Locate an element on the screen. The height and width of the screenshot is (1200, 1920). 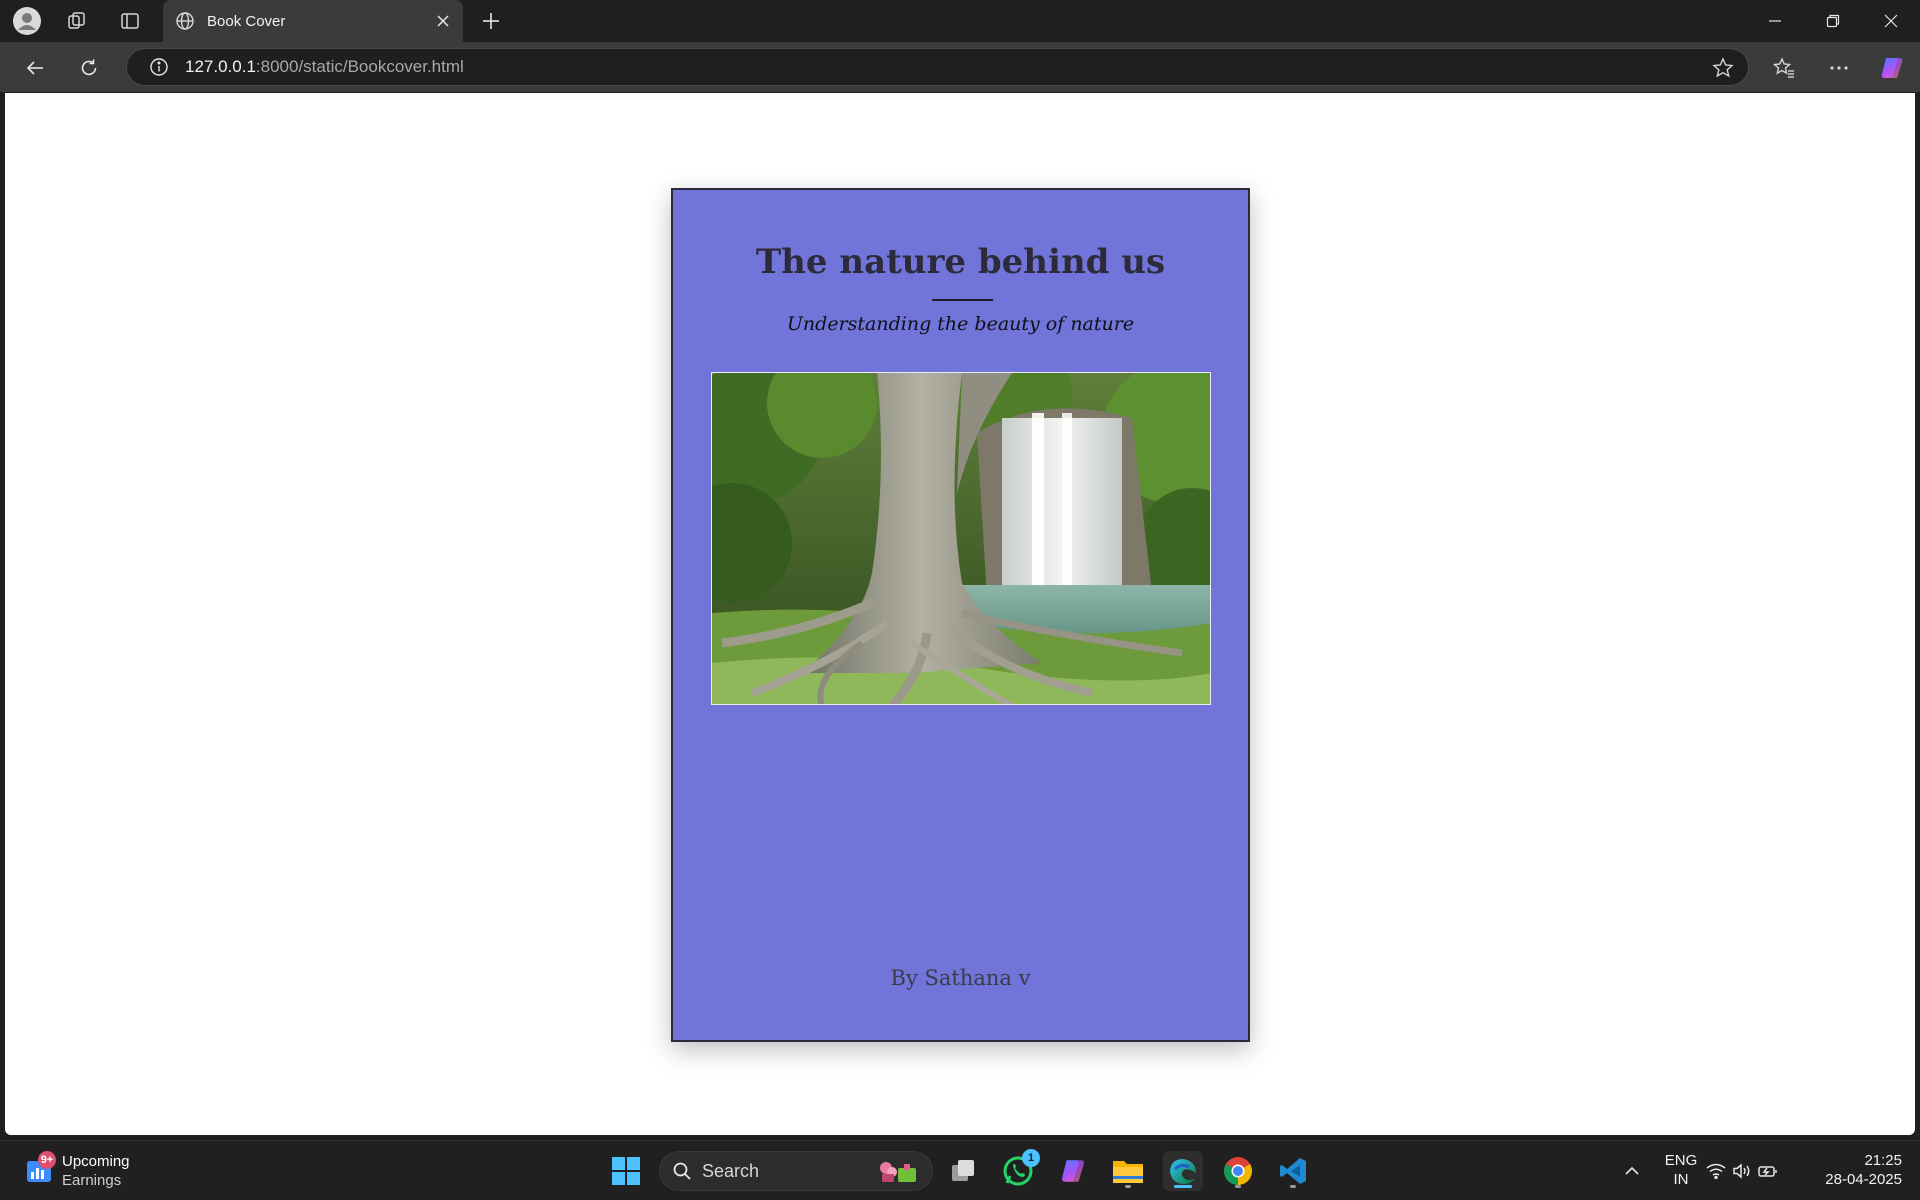
search-icon is located at coordinates (682, 1171).